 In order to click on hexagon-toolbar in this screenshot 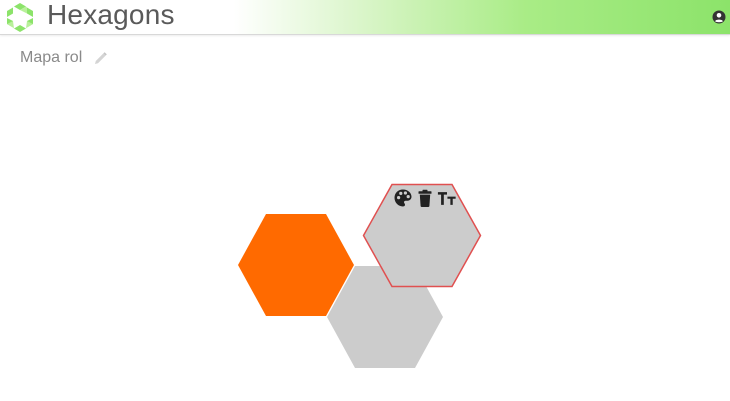, I will do `click(425, 198)`.